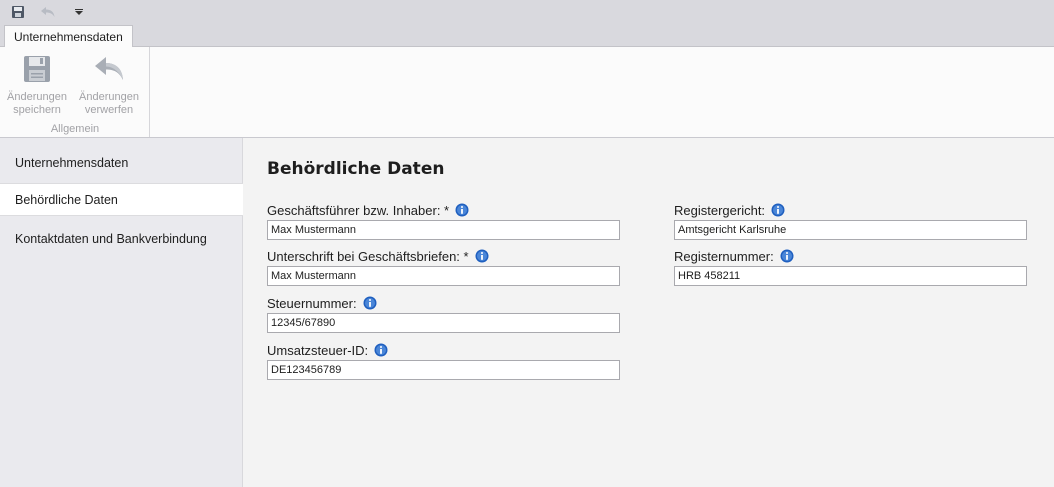 The width and height of the screenshot is (1054, 487). I want to click on sidebar-item-behoerdliche-daten: Behördliche Daten, so click(121, 199).